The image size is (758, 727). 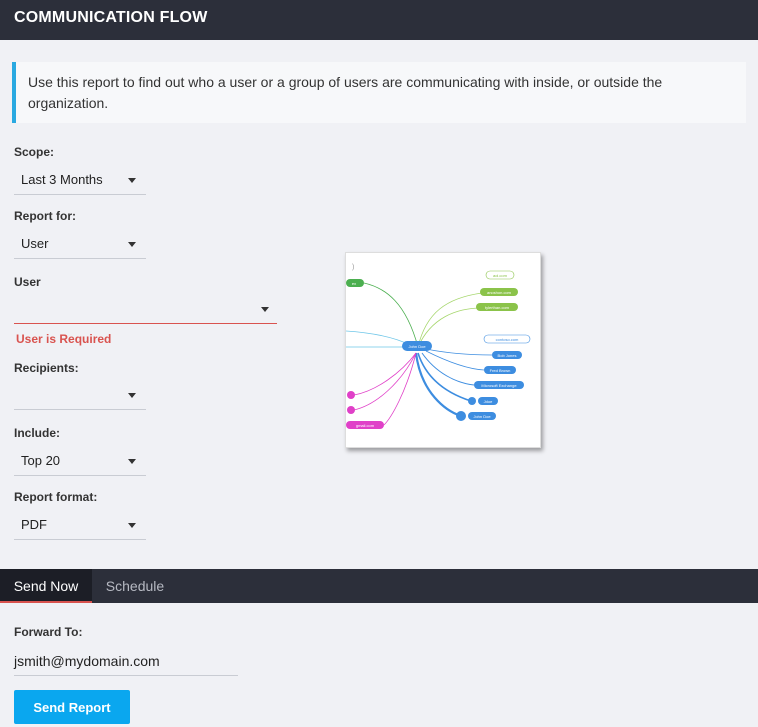 I want to click on report-for-label: Report for:, so click(x=45, y=216).